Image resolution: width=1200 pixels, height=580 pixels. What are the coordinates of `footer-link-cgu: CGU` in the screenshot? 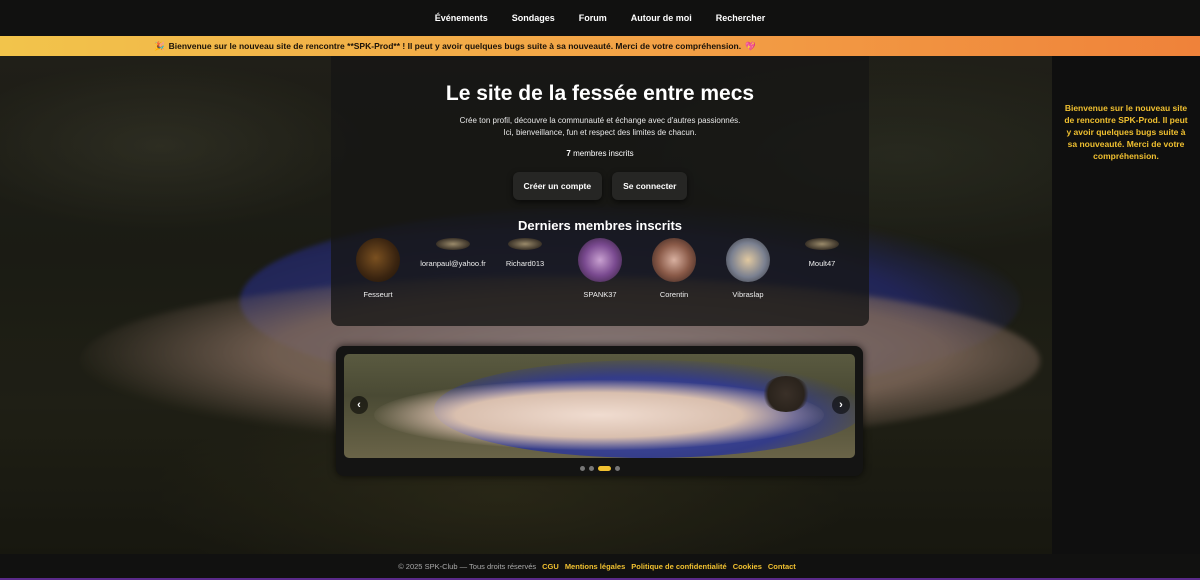 It's located at (550, 566).